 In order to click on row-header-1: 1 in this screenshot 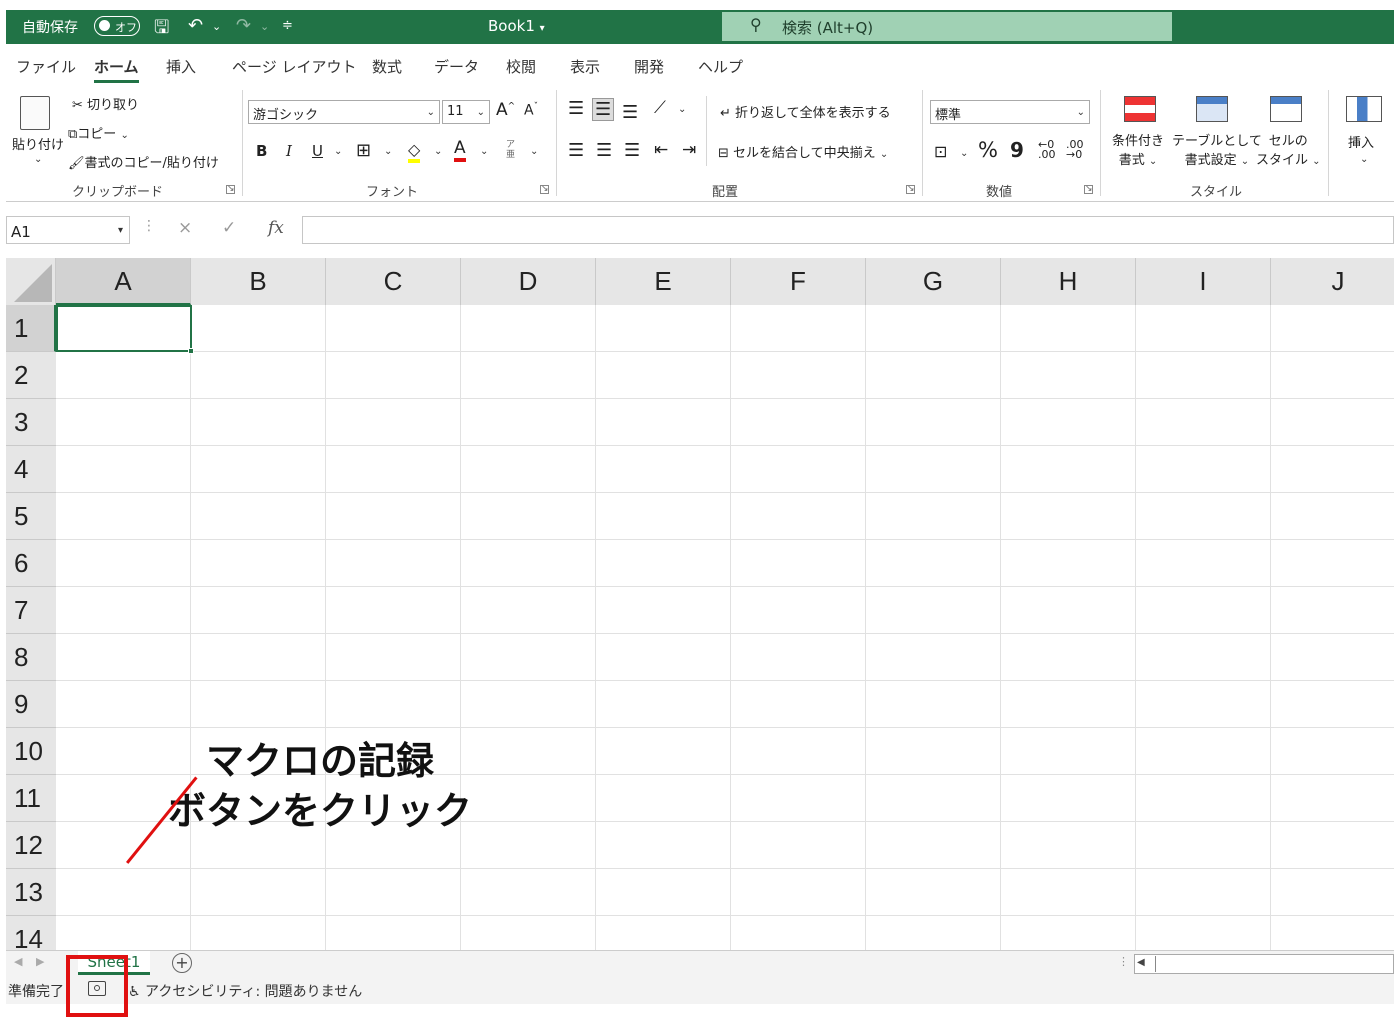, I will do `click(31, 328)`.